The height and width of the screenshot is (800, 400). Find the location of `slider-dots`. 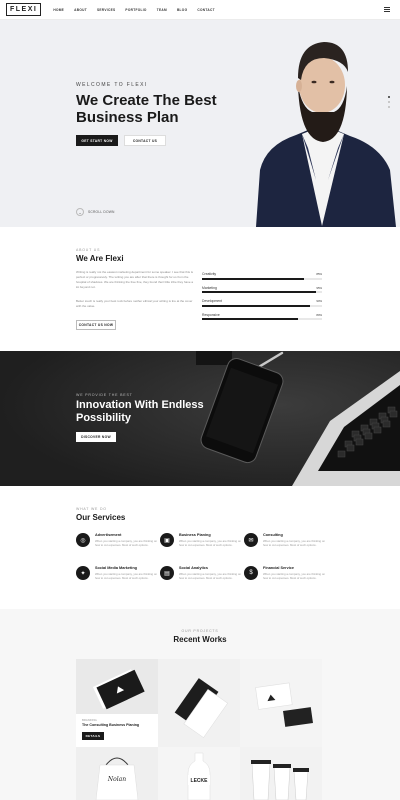

slider-dots is located at coordinates (389, 102).